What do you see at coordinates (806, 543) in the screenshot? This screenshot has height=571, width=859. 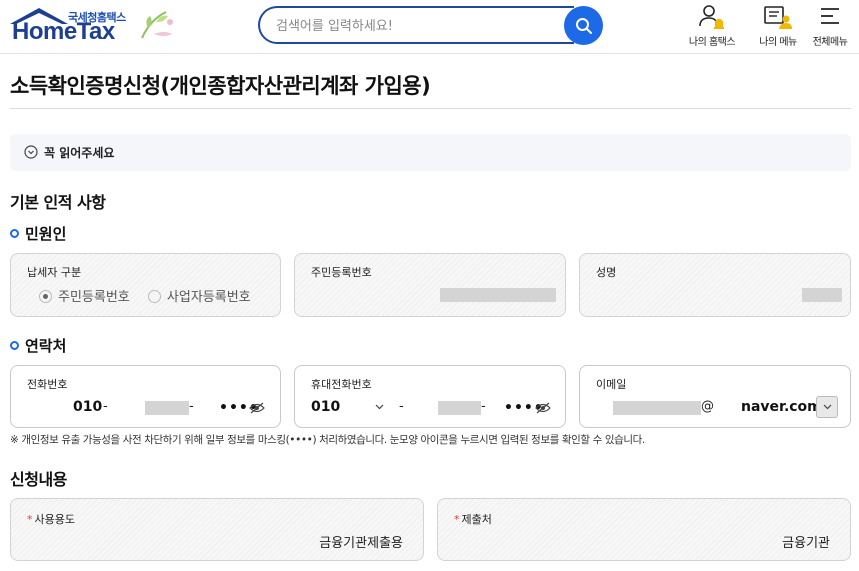 I see `submit-to-value: 금융기관` at bounding box center [806, 543].